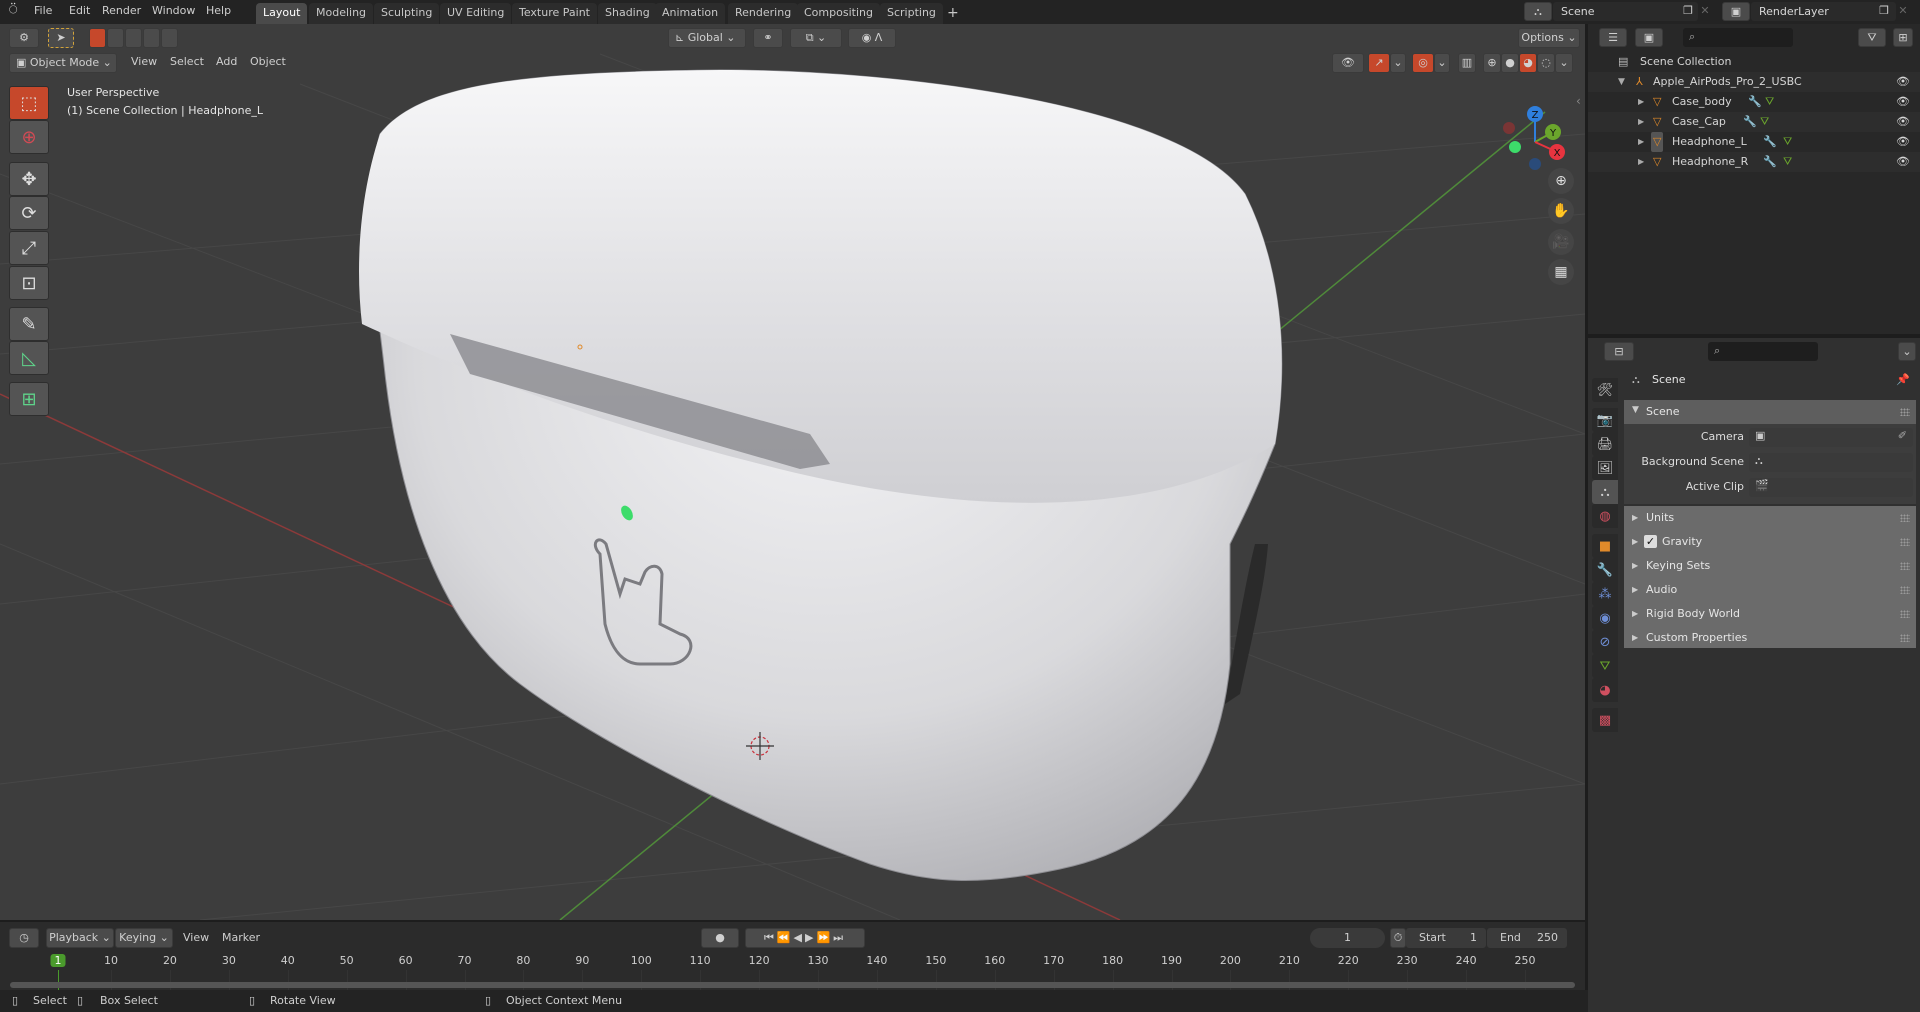  I want to click on scene-name-field: Scene, so click(1625, 11).